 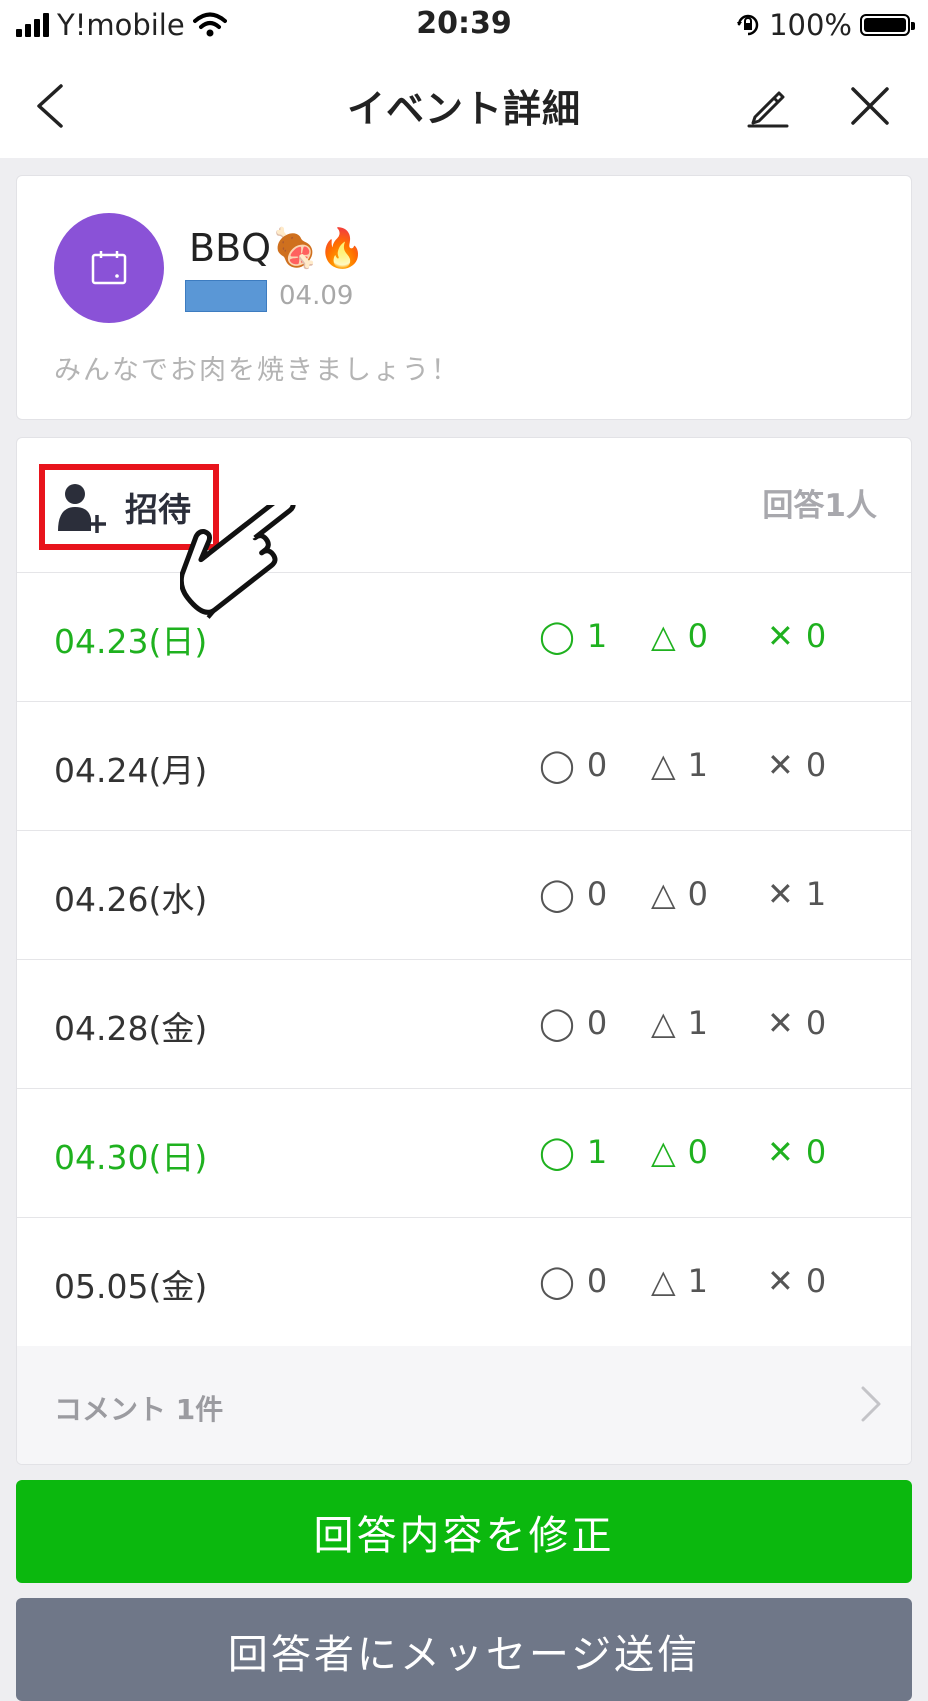 What do you see at coordinates (316, 296) in the screenshot?
I see `event-created-date: 04.09` at bounding box center [316, 296].